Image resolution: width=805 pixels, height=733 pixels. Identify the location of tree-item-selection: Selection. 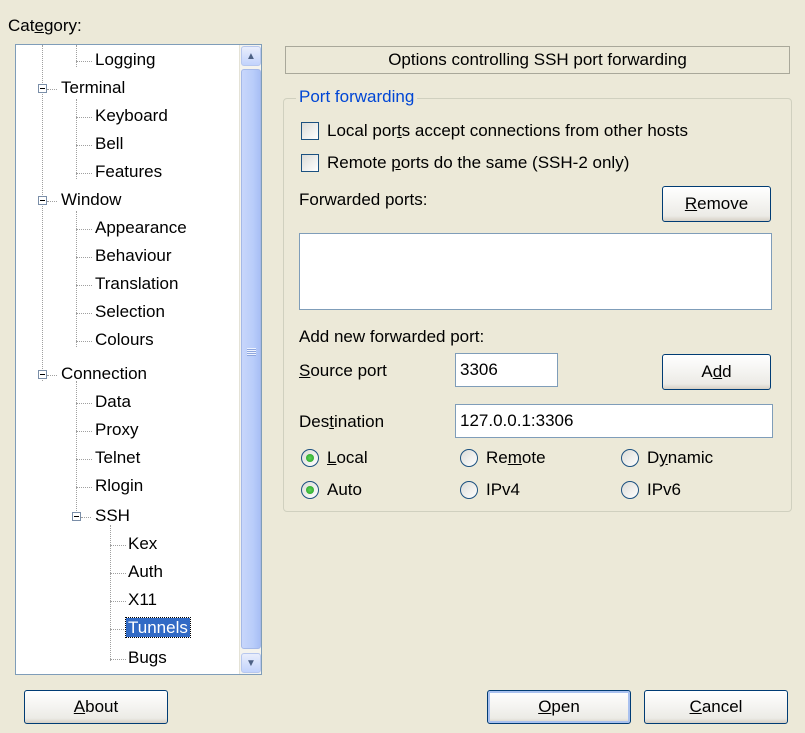
(130, 312).